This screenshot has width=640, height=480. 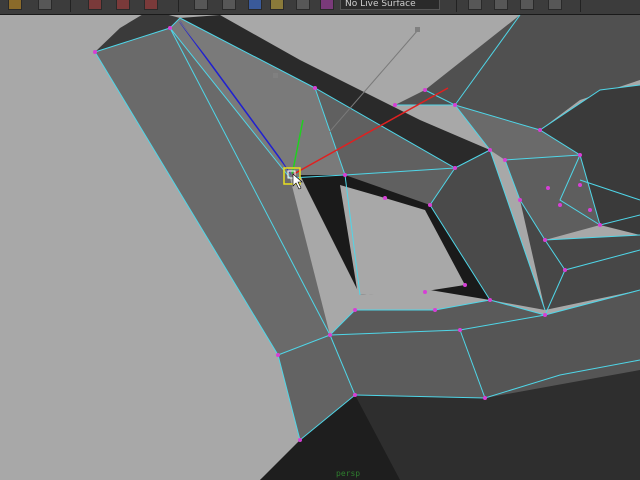 What do you see at coordinates (95, 5) in the screenshot?
I see `select-red-icon` at bounding box center [95, 5].